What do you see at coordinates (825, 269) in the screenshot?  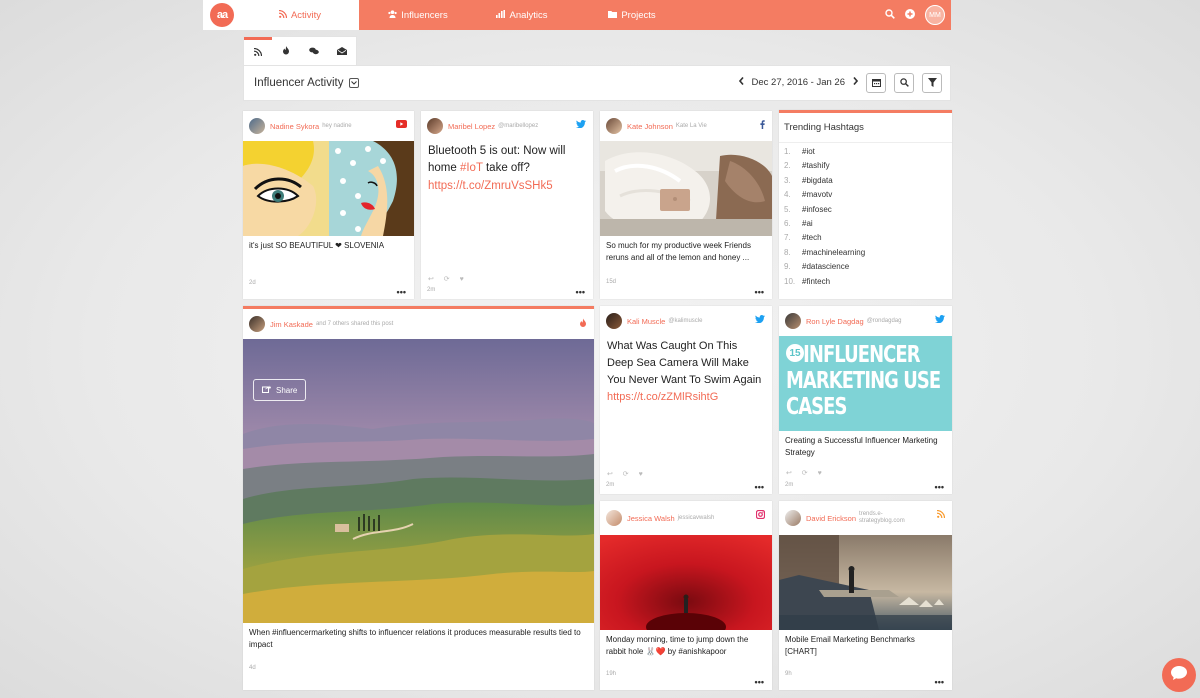 I see `trending-hashtag: #datascience` at bounding box center [825, 269].